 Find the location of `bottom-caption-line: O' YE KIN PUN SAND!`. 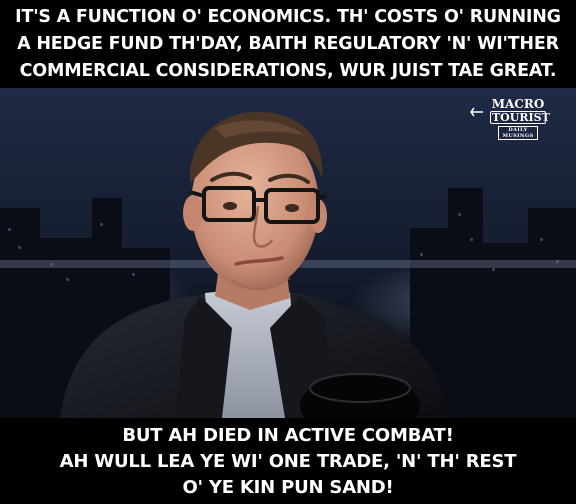

bottom-caption-line: O' YE KIN PUN SAND! is located at coordinates (288, 487).